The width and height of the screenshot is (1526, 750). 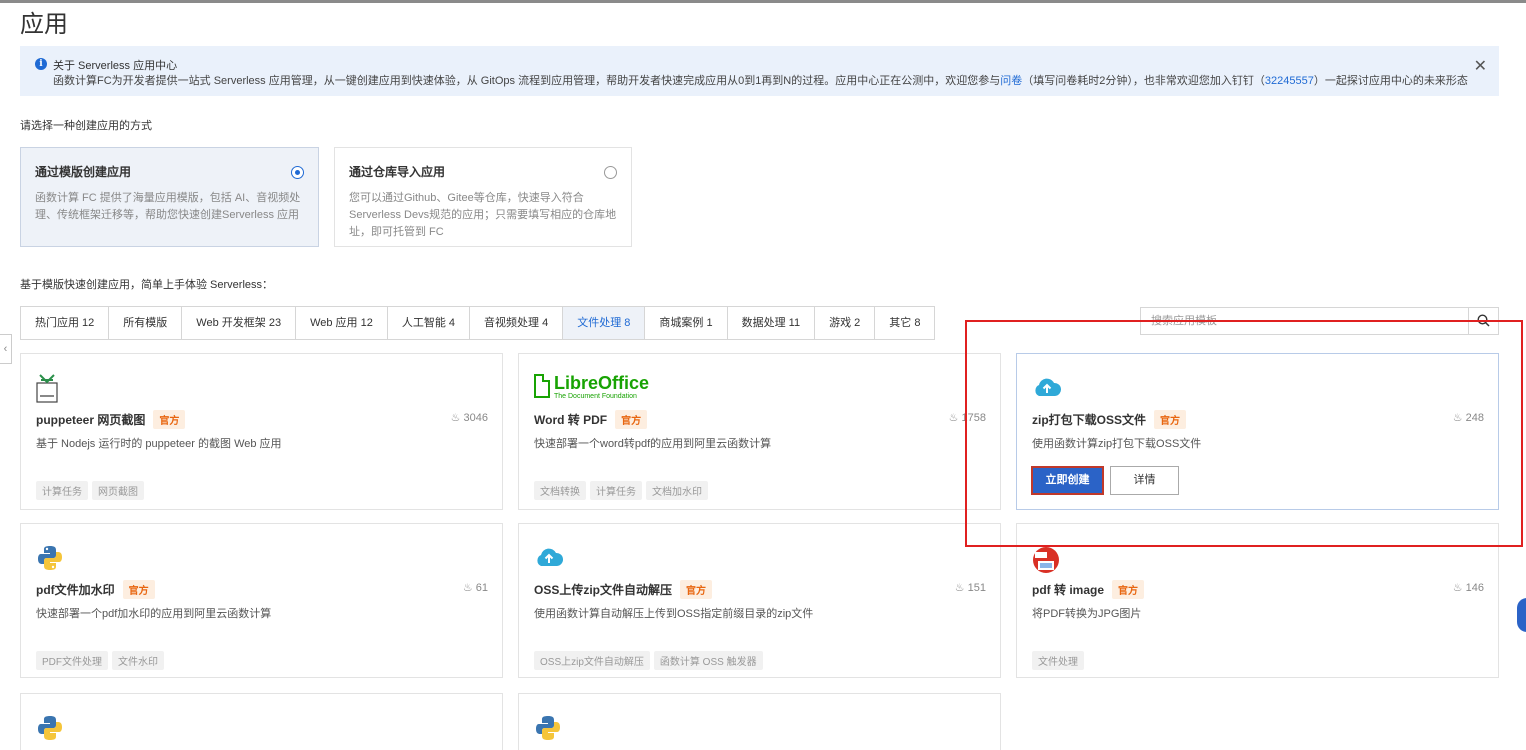 I want to click on card-likes: ♨ 1758, so click(x=967, y=417).